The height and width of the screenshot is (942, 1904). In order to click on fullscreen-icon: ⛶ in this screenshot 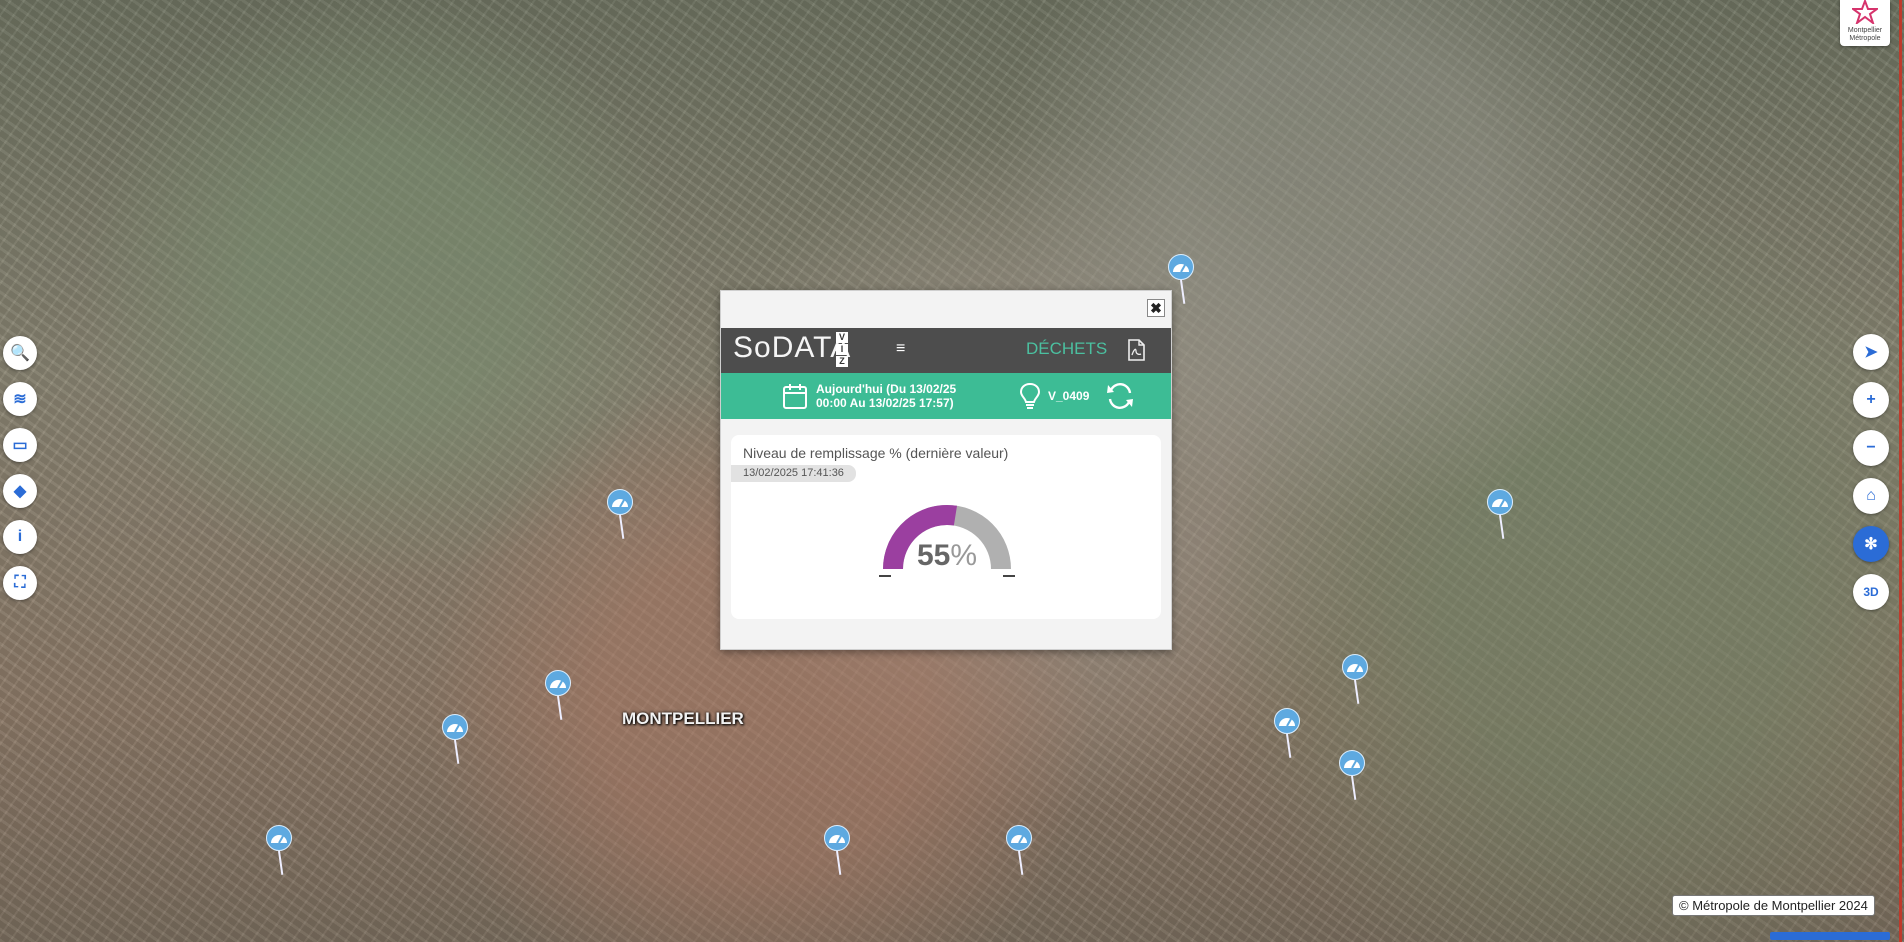, I will do `click(20, 582)`.